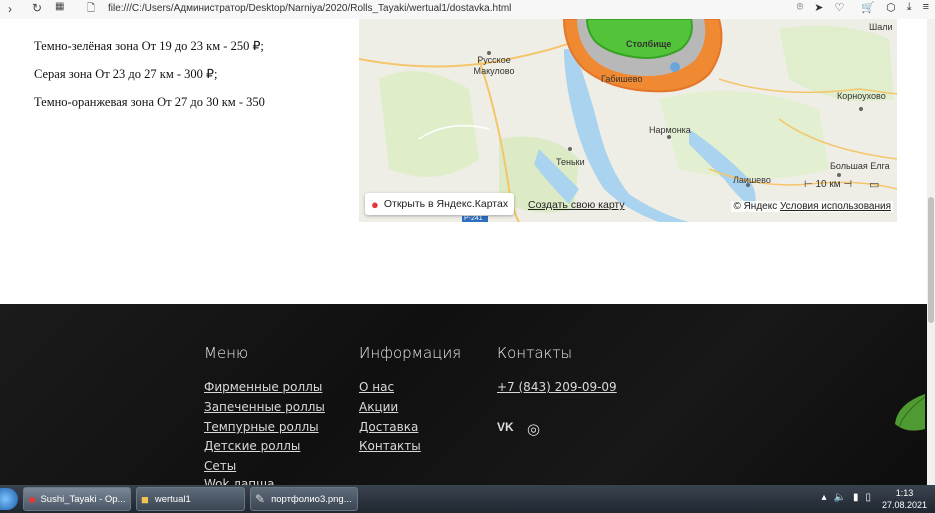 This screenshot has height=513, width=935. I want to click on map-label-laishevo: Лаишево, so click(752, 180).